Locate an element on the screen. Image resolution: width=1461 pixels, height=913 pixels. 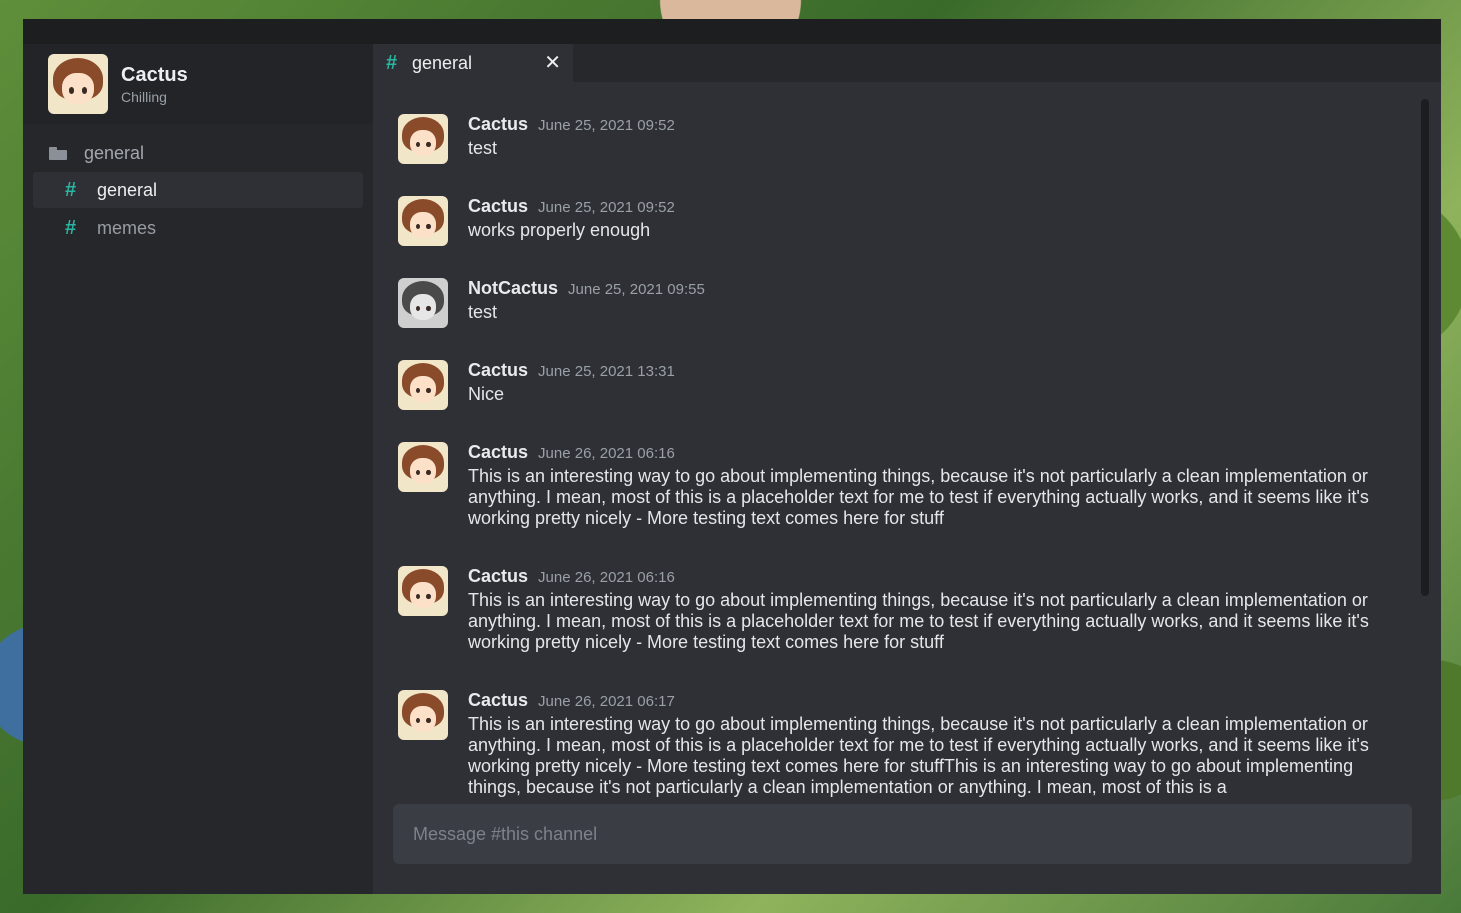
message-scrollbar is located at coordinates (1425, 347).